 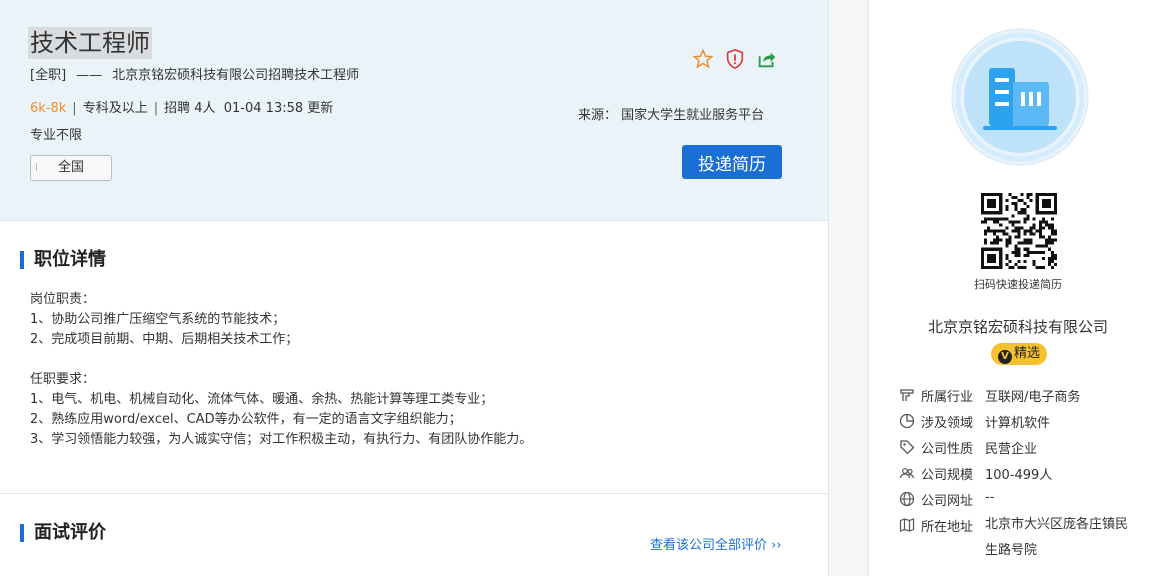 I want to click on apply-button: 投递简历, so click(x=732, y=162).